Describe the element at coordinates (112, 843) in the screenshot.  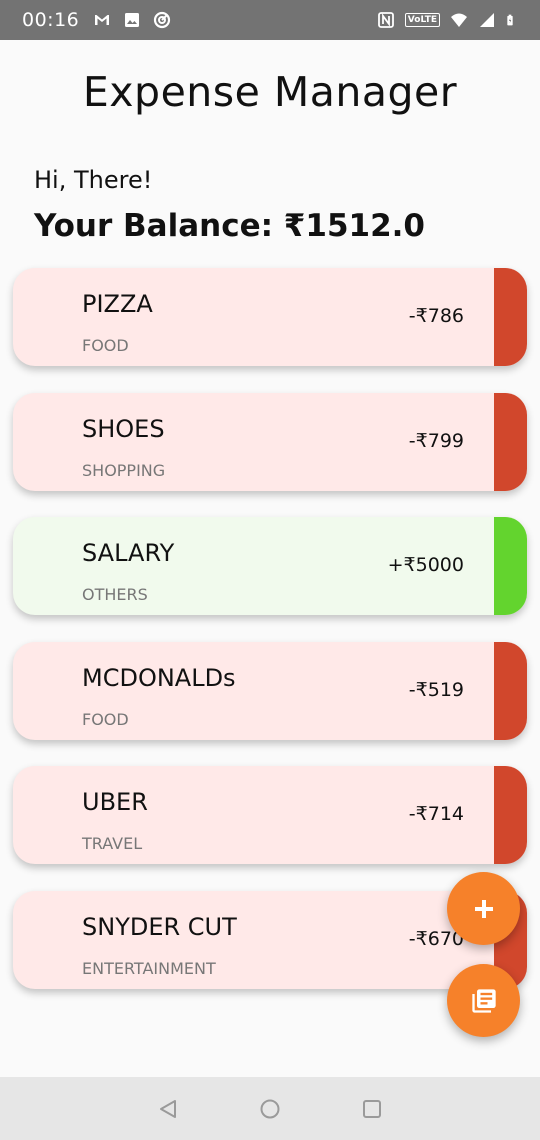
I see `transaction-category: TRAVEL` at that location.